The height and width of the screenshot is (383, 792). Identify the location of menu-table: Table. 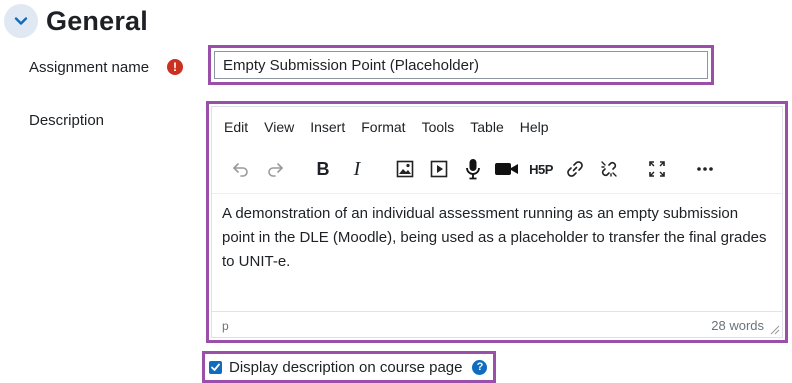
(486, 127).